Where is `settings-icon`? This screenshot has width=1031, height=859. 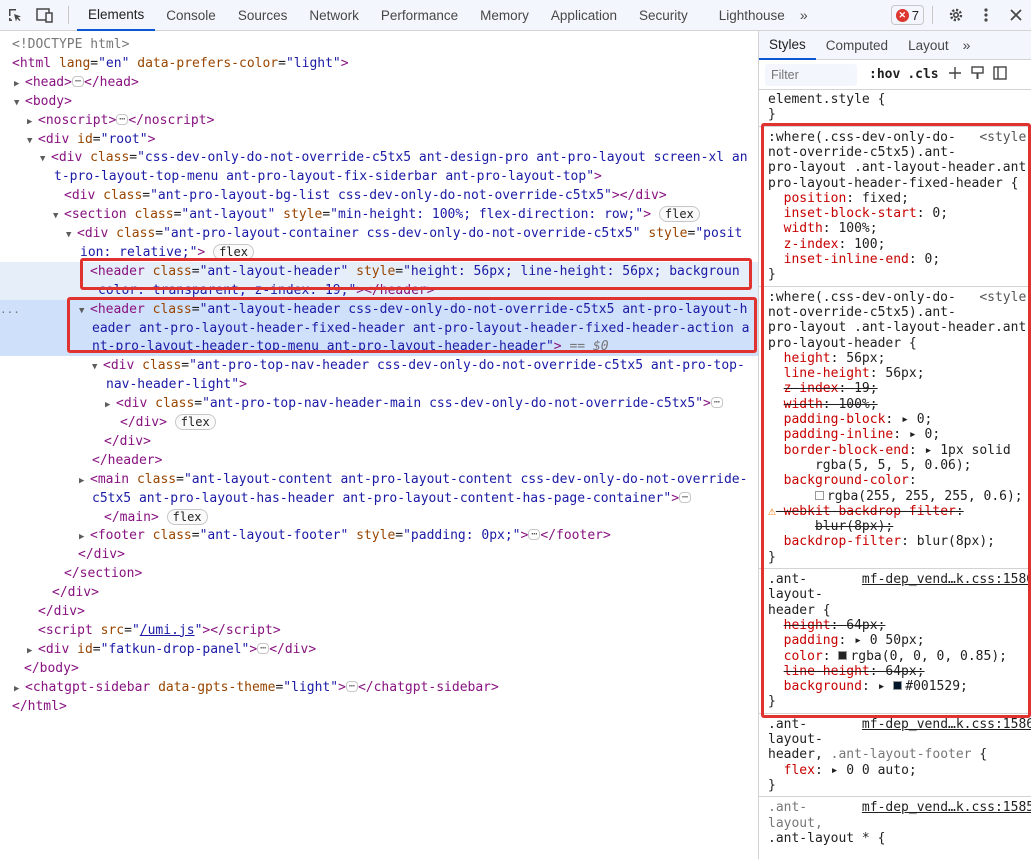
settings-icon is located at coordinates (956, 15).